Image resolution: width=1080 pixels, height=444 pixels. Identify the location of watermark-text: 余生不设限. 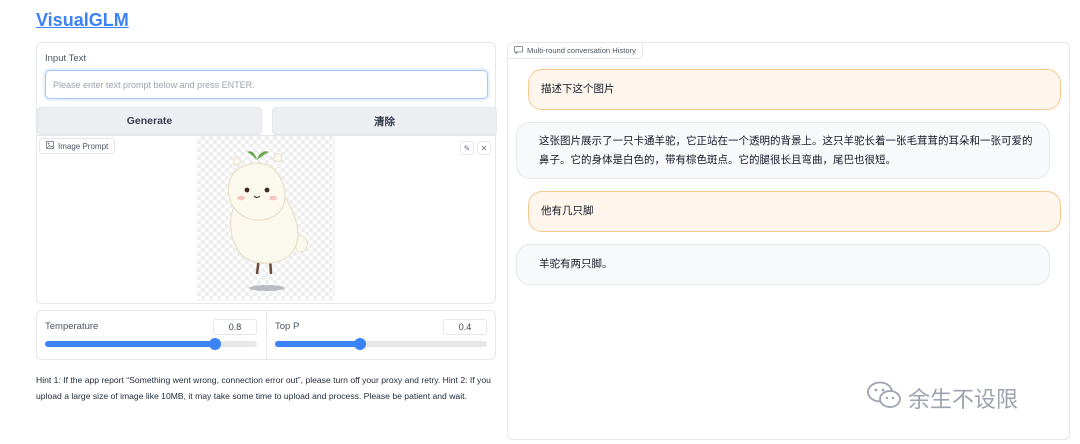
(963, 399).